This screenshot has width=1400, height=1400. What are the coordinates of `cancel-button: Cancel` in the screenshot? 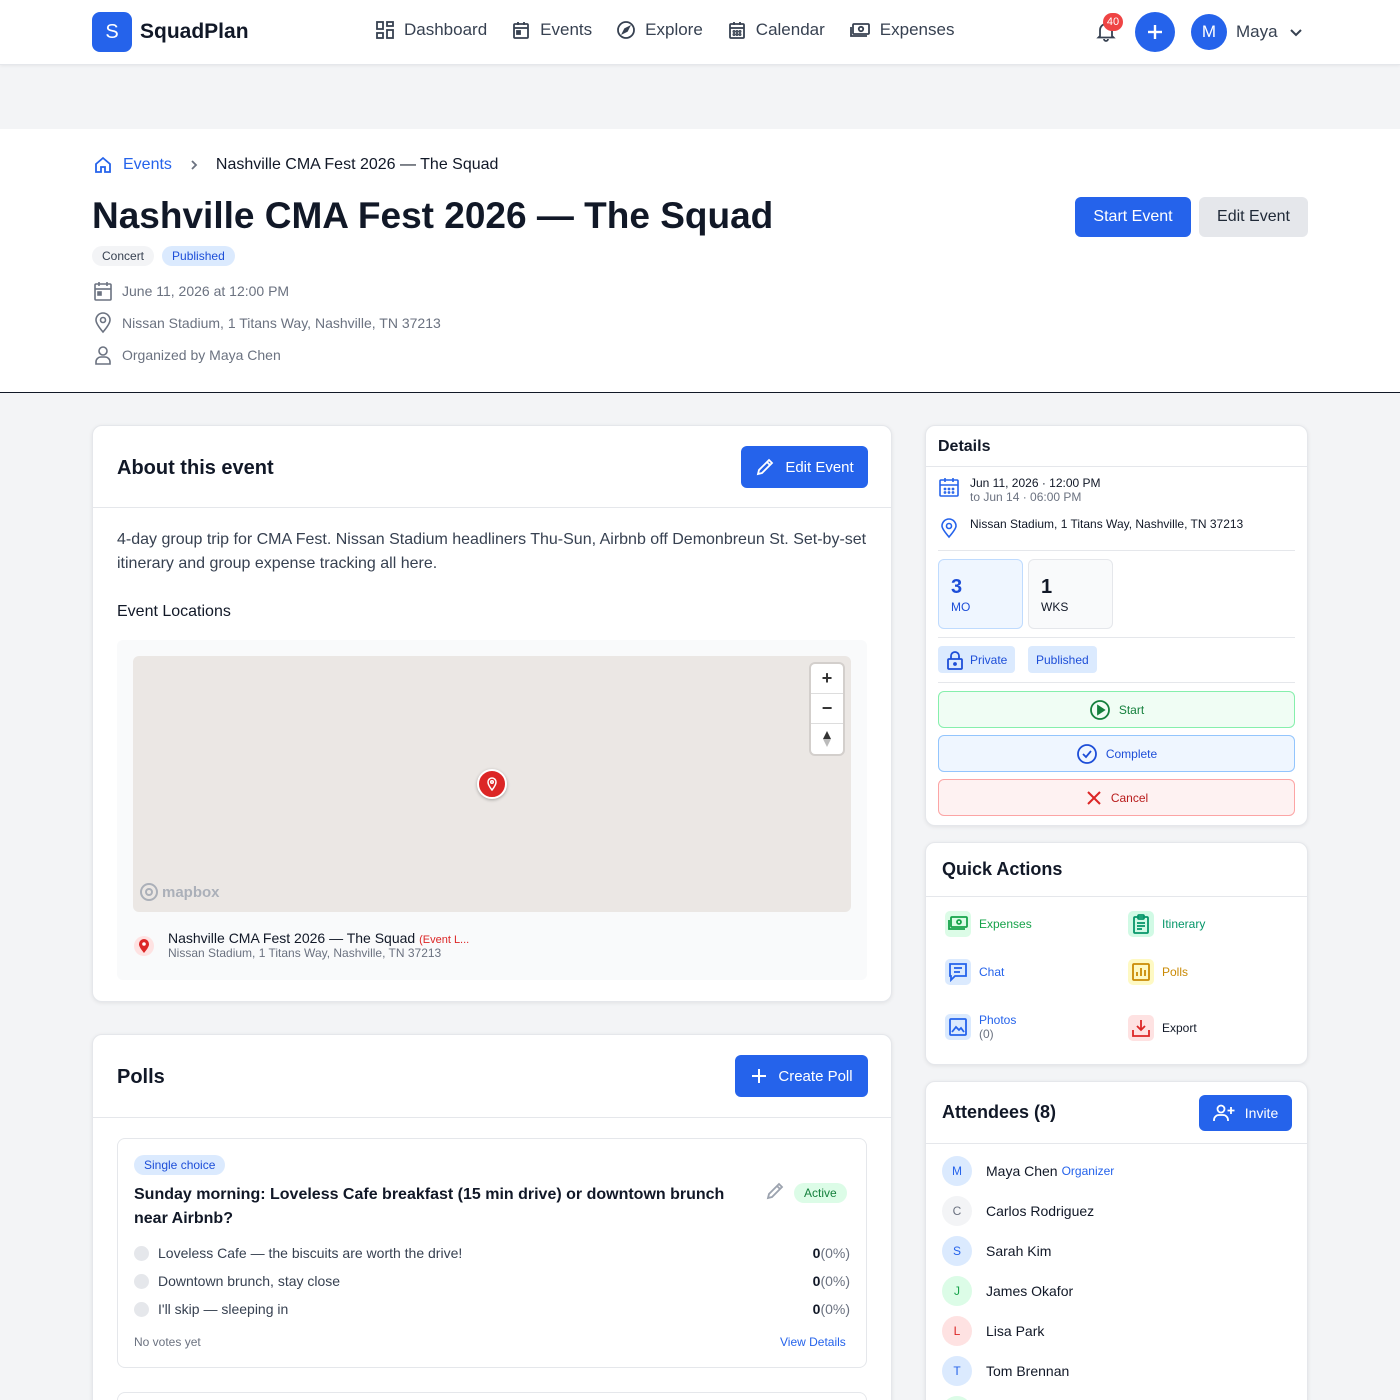 It's located at (1116, 797).